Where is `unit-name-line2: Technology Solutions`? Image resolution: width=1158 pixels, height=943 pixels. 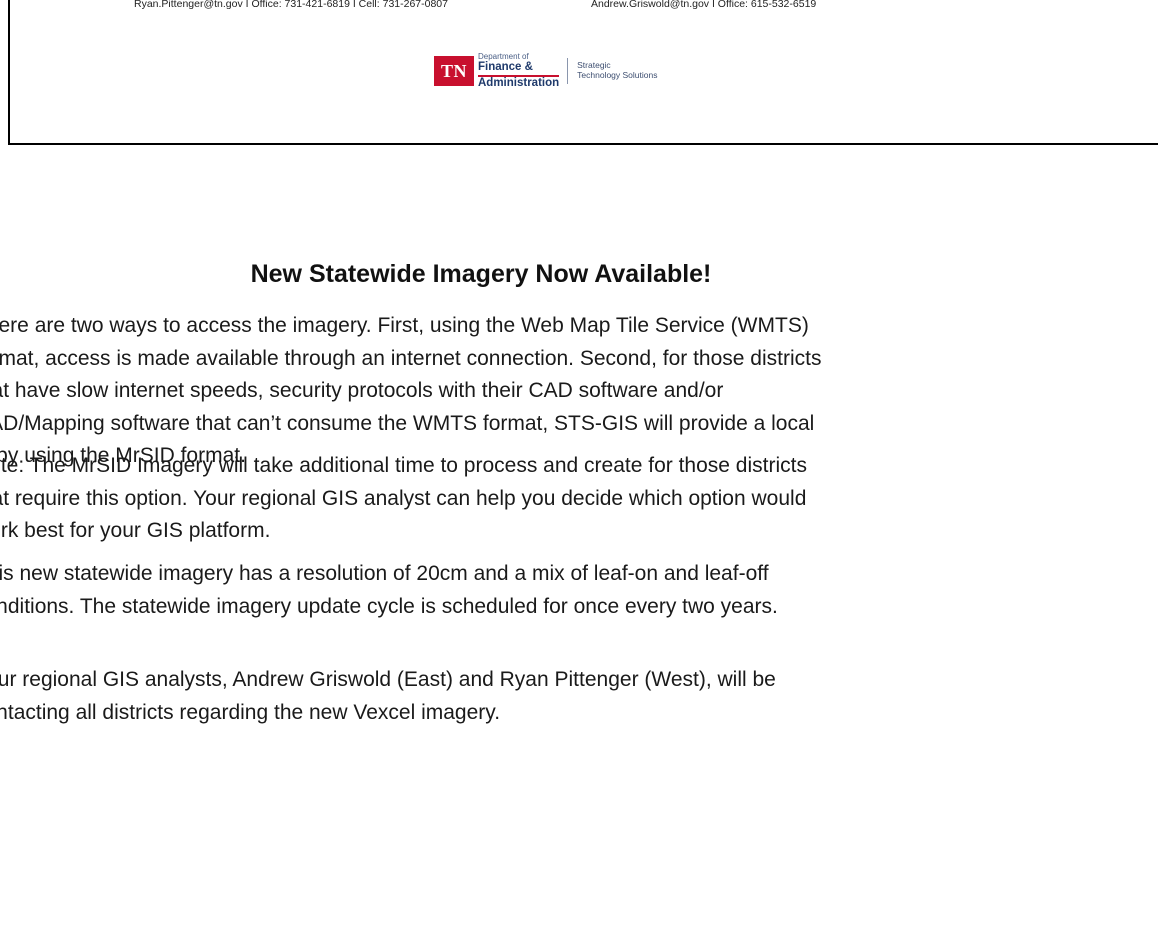
unit-name-line2: Technology Solutions is located at coordinates (617, 75).